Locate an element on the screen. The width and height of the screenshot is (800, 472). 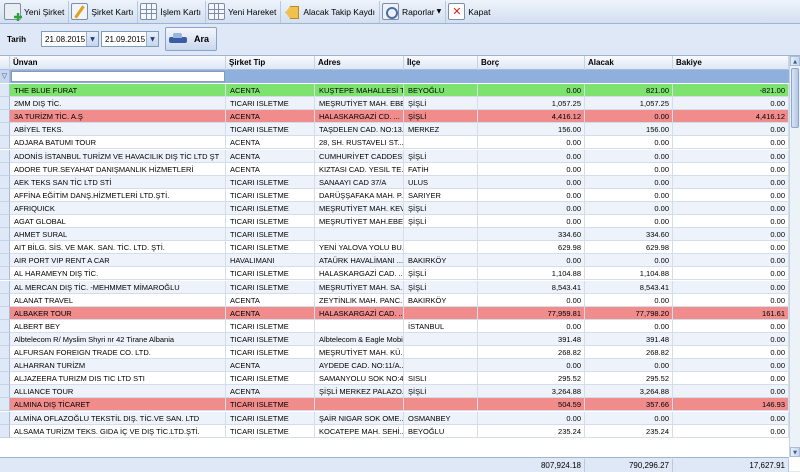
col-unvan-cell: ALFURSAN FOREIGN TRADE CO. LTD. is located at coordinates (118, 352).